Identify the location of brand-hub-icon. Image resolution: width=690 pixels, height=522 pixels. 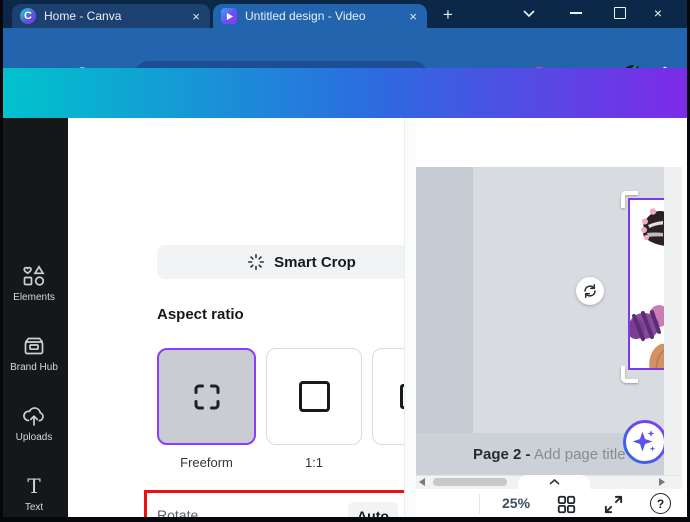
(34, 346).